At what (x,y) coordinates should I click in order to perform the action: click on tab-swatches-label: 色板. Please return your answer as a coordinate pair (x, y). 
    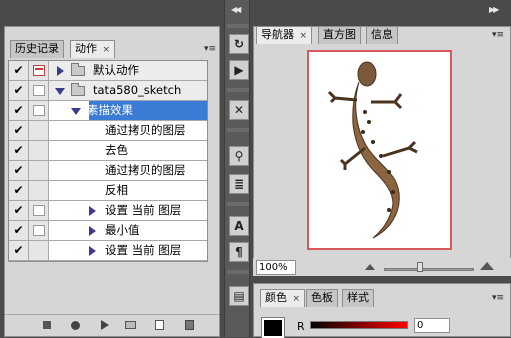
    Looking at the image, I should click on (322, 297).